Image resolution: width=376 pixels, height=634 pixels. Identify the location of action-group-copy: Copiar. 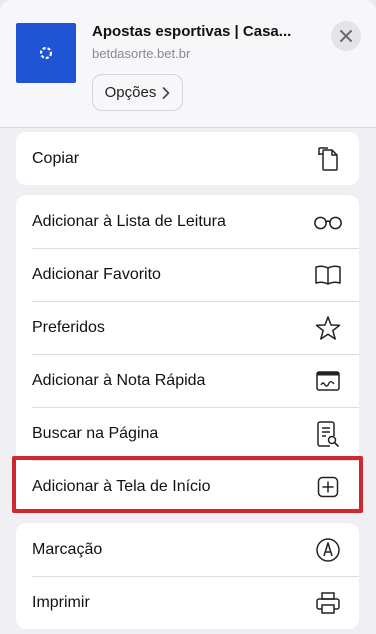
(187, 158).